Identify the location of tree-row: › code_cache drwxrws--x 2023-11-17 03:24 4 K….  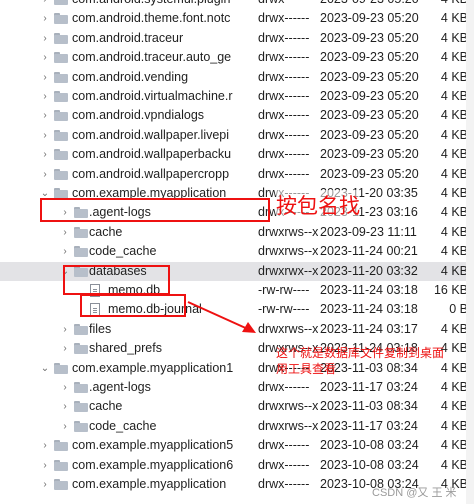
(237, 426).